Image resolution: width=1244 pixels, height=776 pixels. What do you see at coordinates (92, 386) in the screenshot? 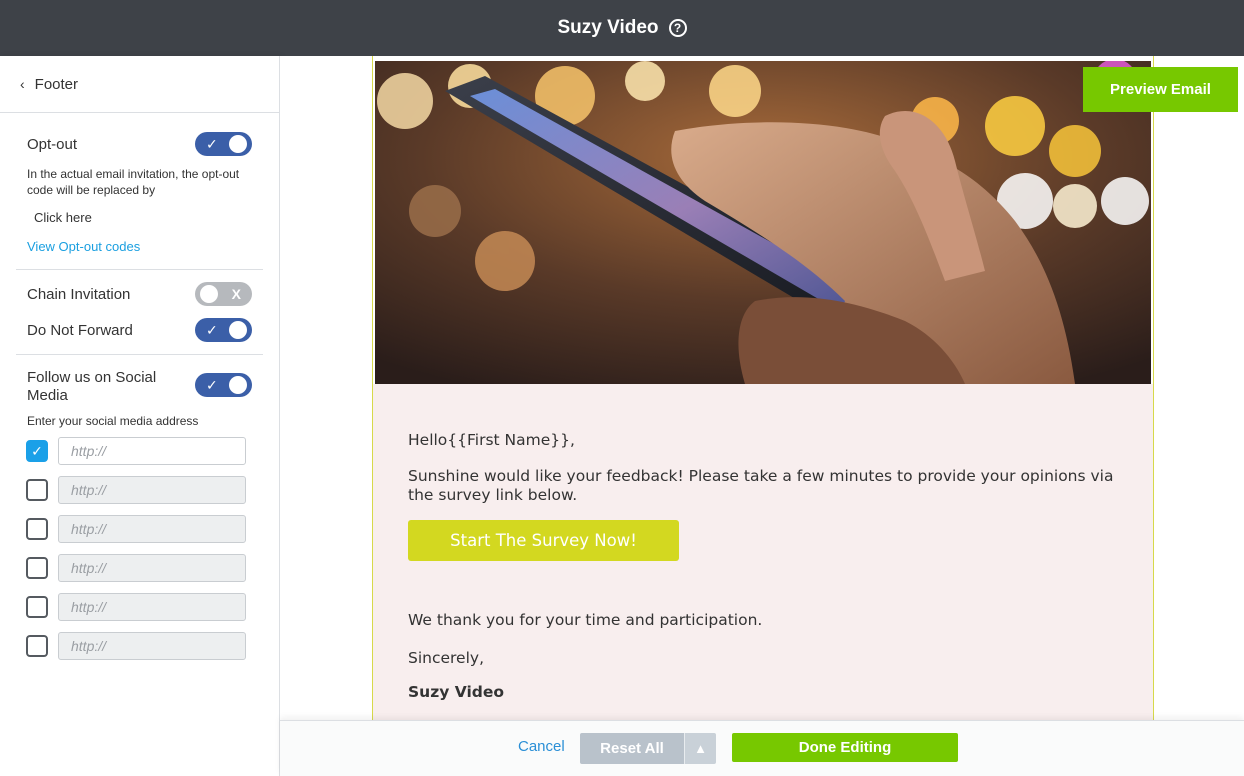
I see `social-media-label: Follow us on Social Media` at bounding box center [92, 386].